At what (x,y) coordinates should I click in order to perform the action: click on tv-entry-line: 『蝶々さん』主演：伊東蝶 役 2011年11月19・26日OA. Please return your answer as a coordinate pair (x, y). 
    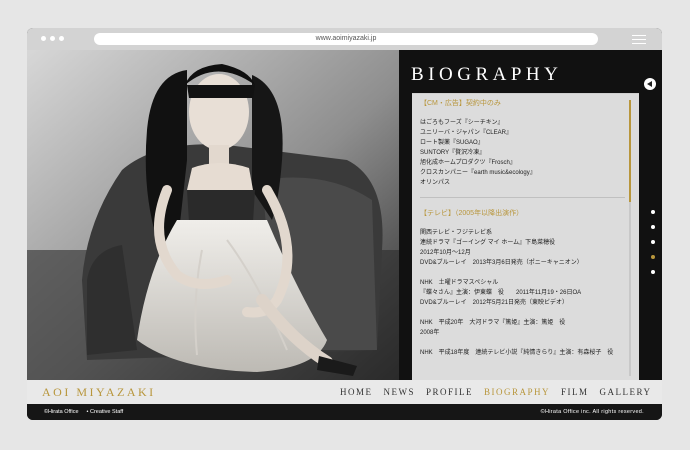
    Looking at the image, I should click on (501, 293).